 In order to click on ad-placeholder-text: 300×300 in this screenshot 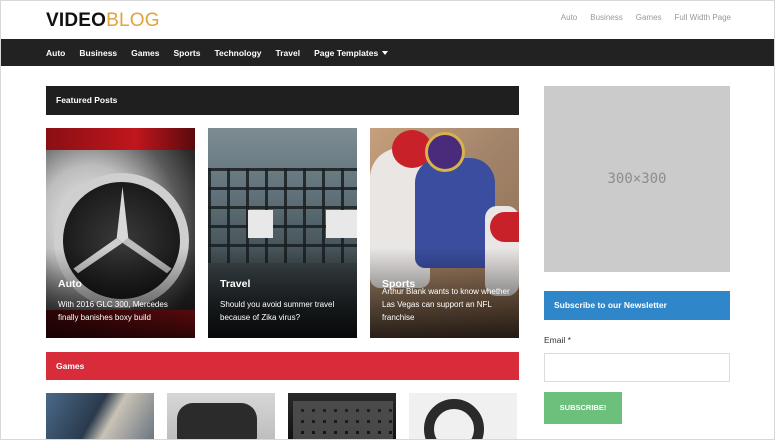, I will do `click(637, 179)`.